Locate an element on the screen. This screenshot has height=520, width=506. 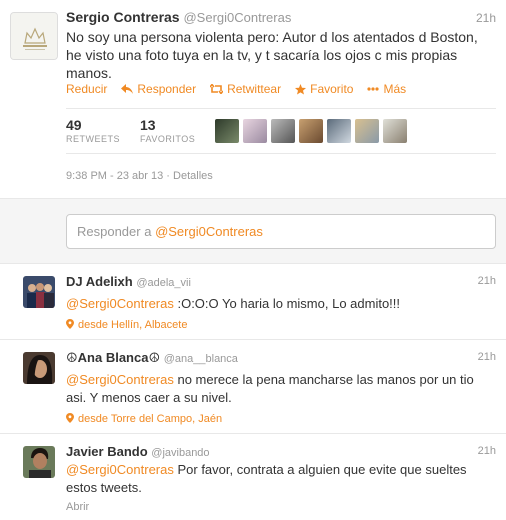
reply-area: Responder a @Sergi0Contreras is located at coordinates (253, 231).